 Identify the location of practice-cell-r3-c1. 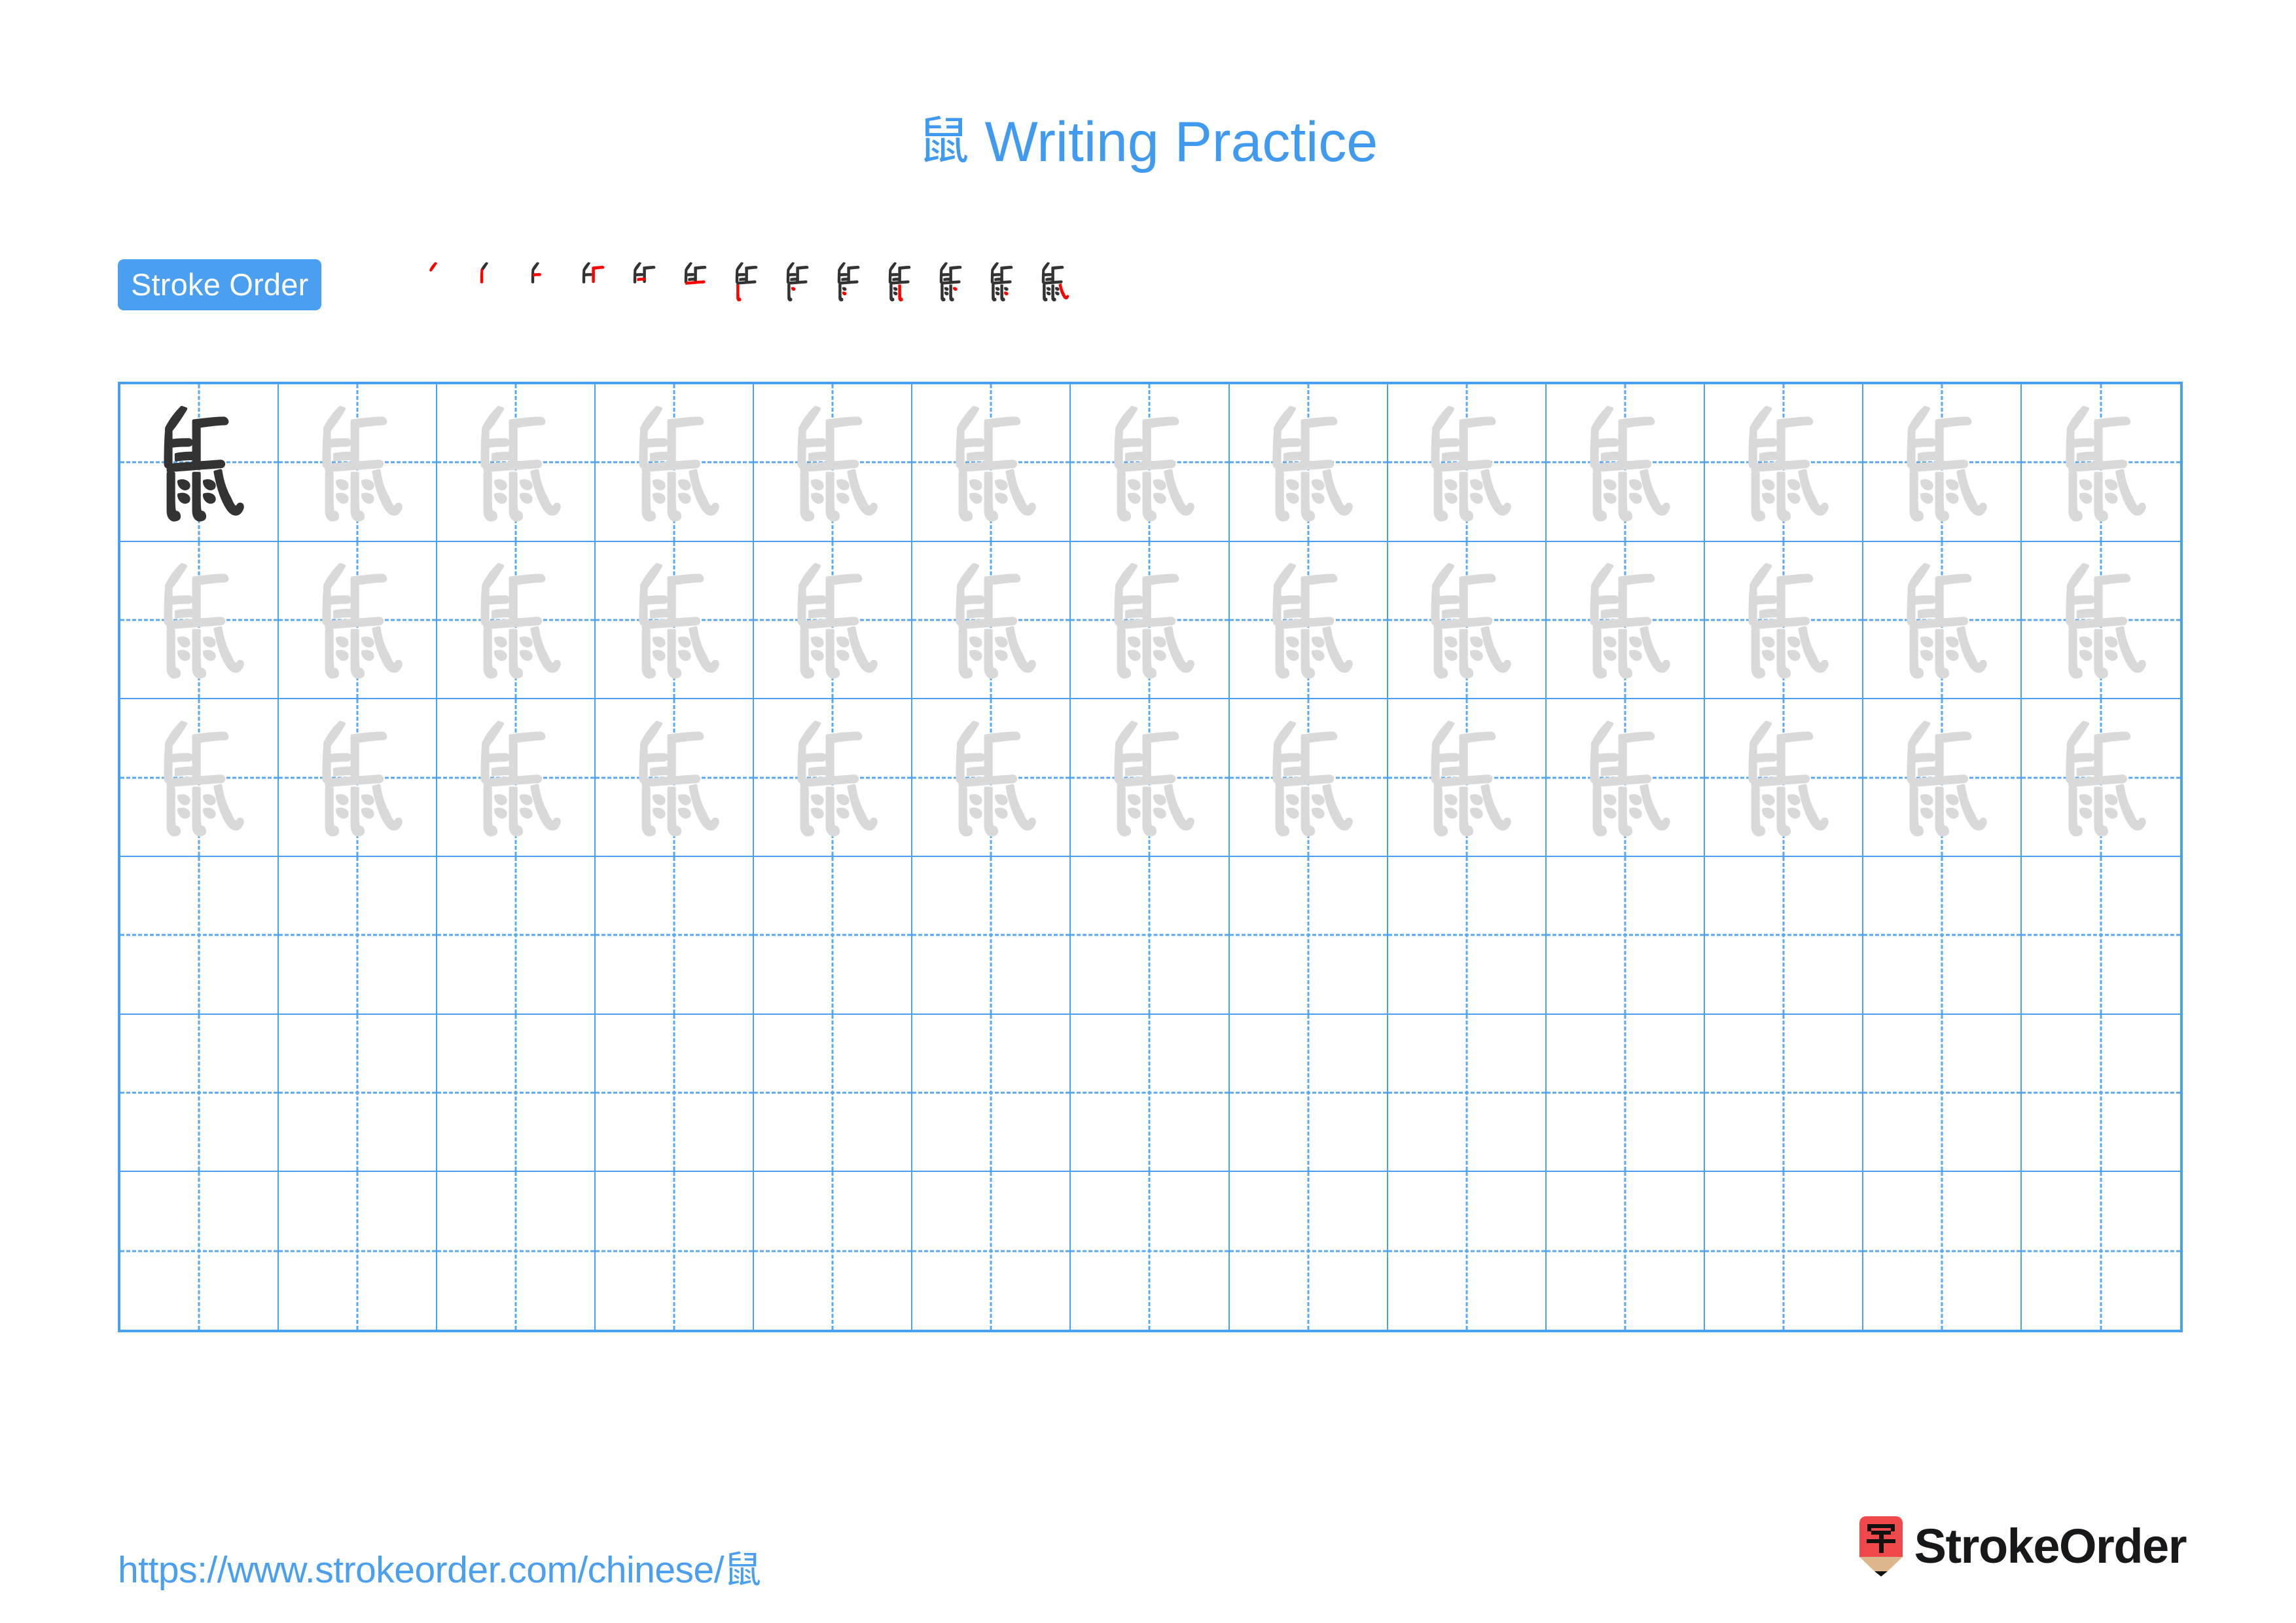
(199, 778).